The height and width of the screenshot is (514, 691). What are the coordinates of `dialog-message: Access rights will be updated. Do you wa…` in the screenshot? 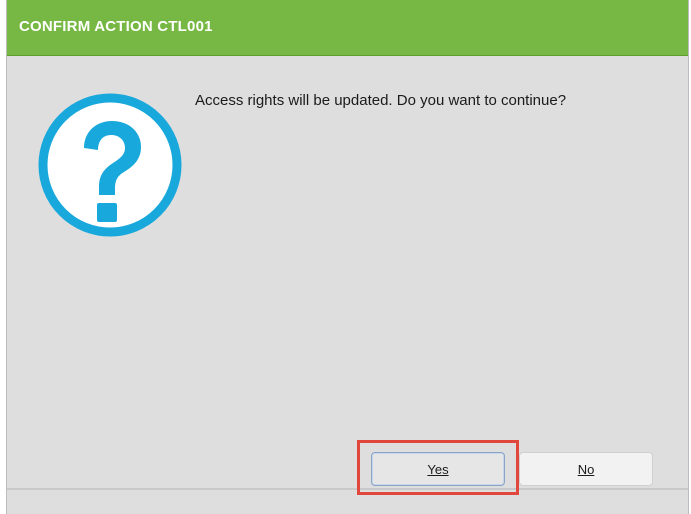 It's located at (381, 100).